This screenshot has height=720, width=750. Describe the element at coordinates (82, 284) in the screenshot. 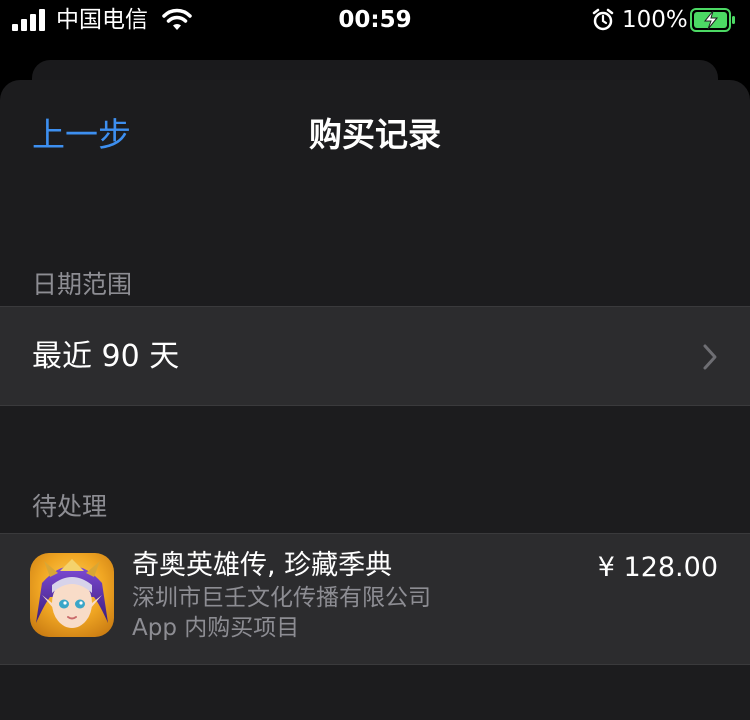

I see `date-range-header: 日期范围` at that location.